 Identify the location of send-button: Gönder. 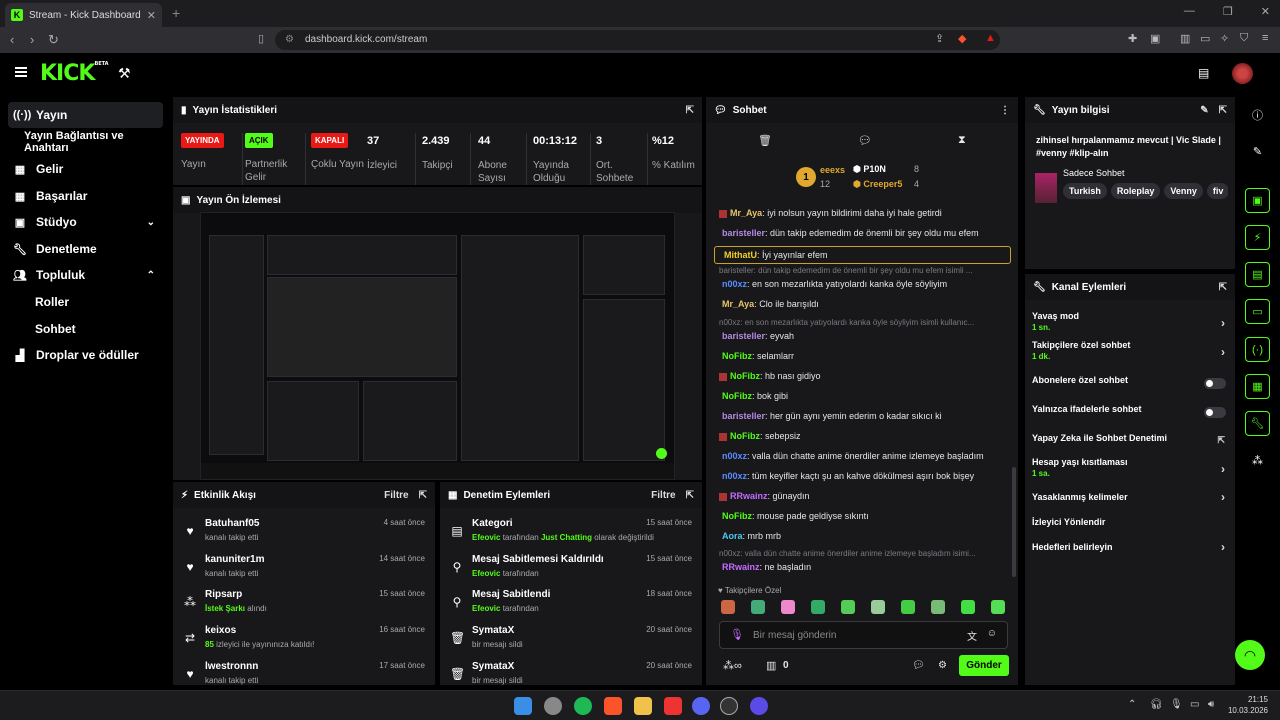
(984, 665).